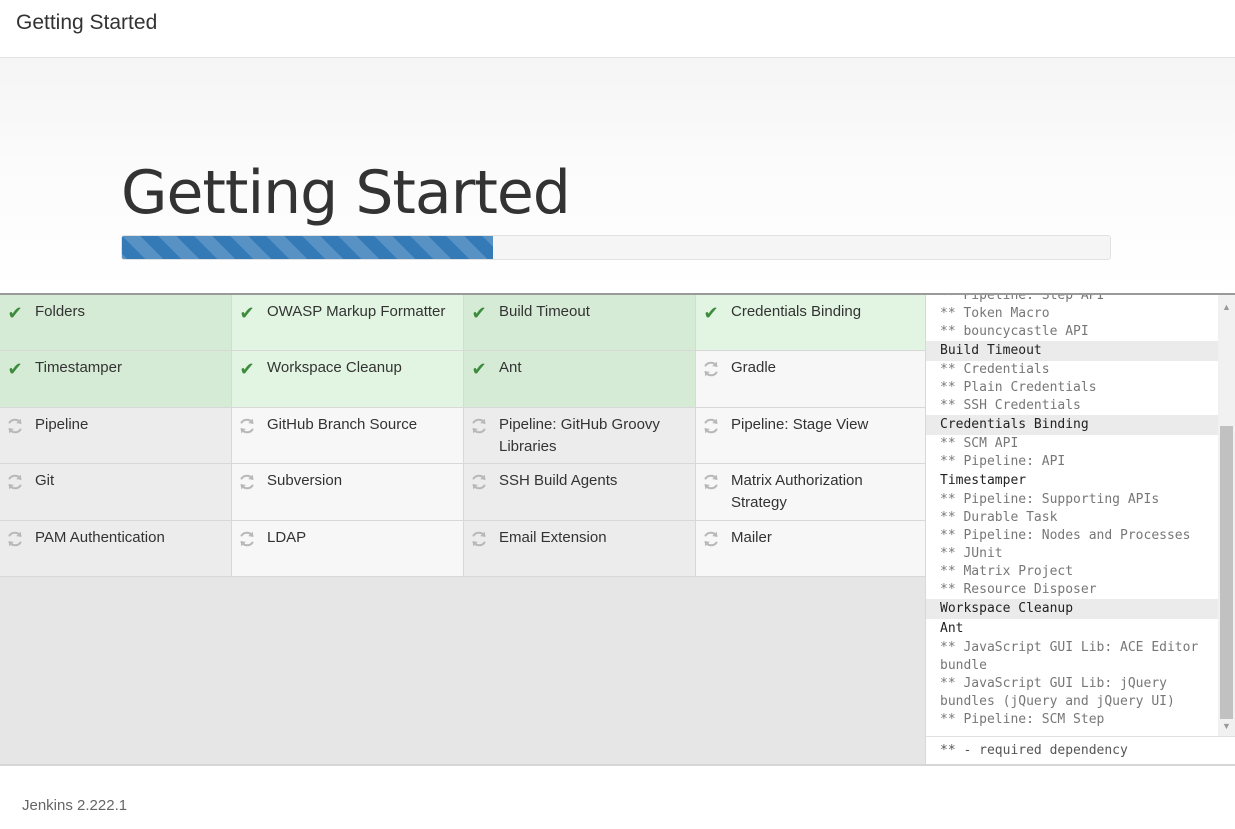  I want to click on page-footer: Jenkins 2.222.1, so click(617, 797).